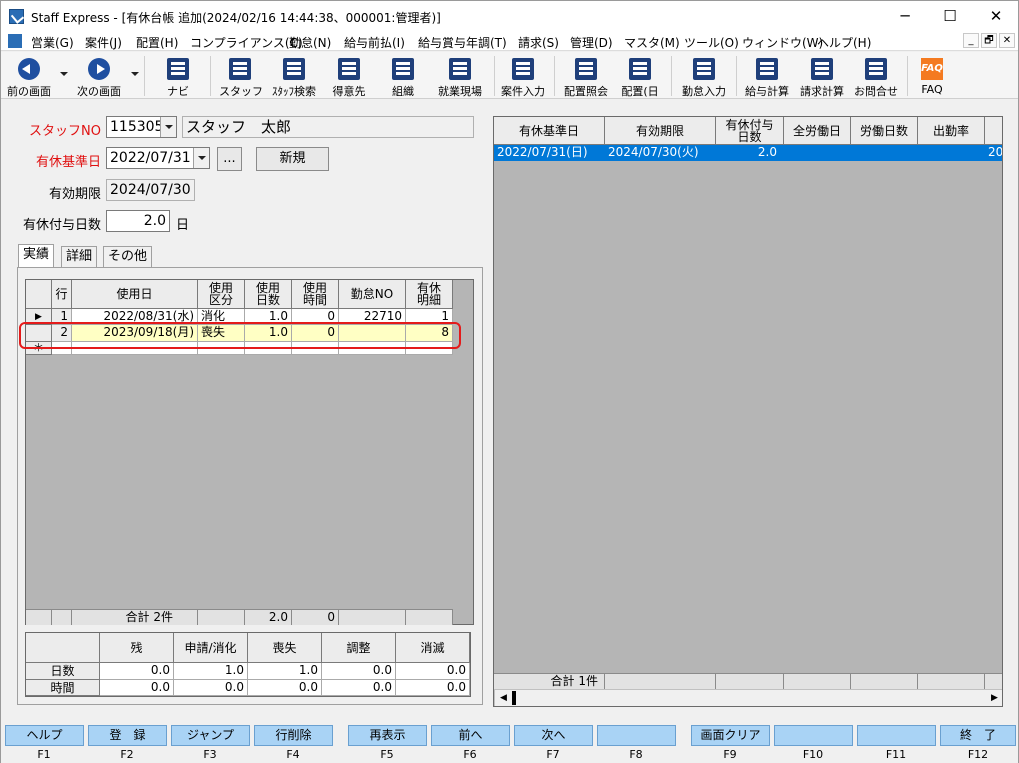  Describe the element at coordinates (993, 153) in the screenshot. I see `table-row-cell: 20` at that location.